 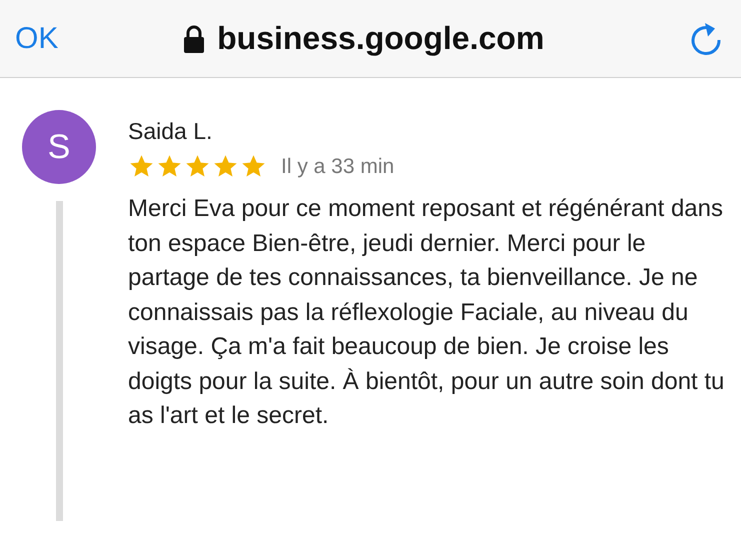 I want to click on review-time: Il y a 33 min, so click(x=337, y=166).